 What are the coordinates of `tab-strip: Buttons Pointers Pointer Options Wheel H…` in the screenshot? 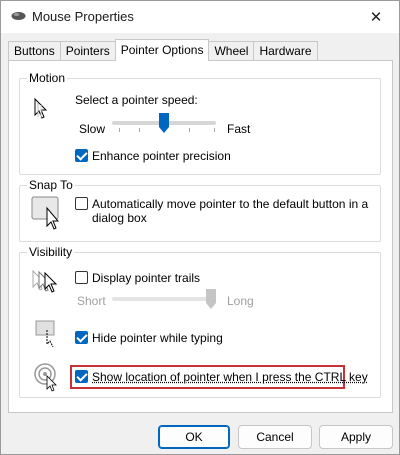 It's located at (163, 50).